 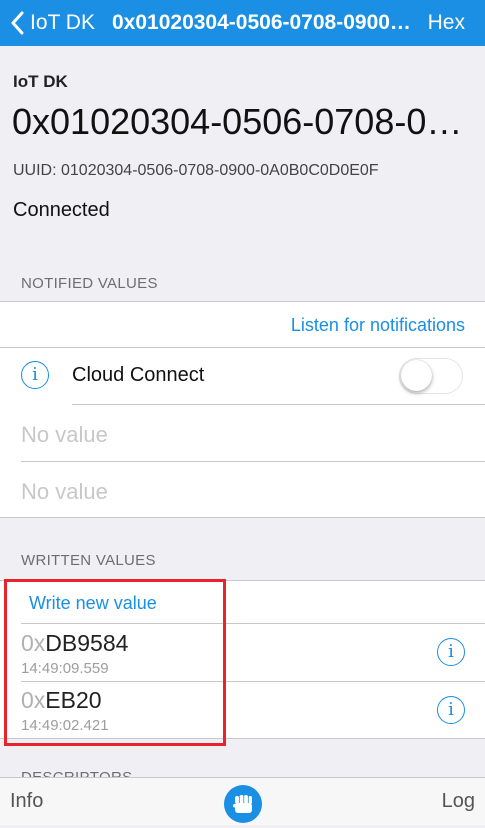 I want to click on connection-status: Connected, so click(x=61, y=210).